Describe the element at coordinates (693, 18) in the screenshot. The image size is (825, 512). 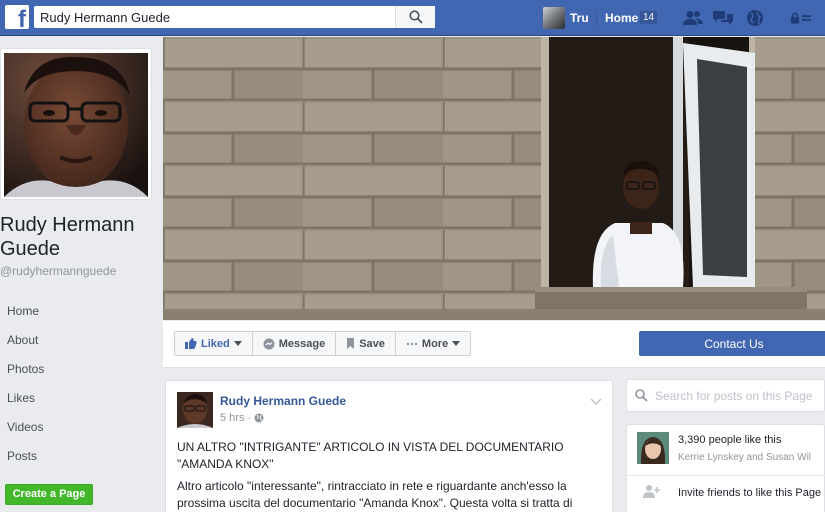
I see `friend-requests-icon` at that location.